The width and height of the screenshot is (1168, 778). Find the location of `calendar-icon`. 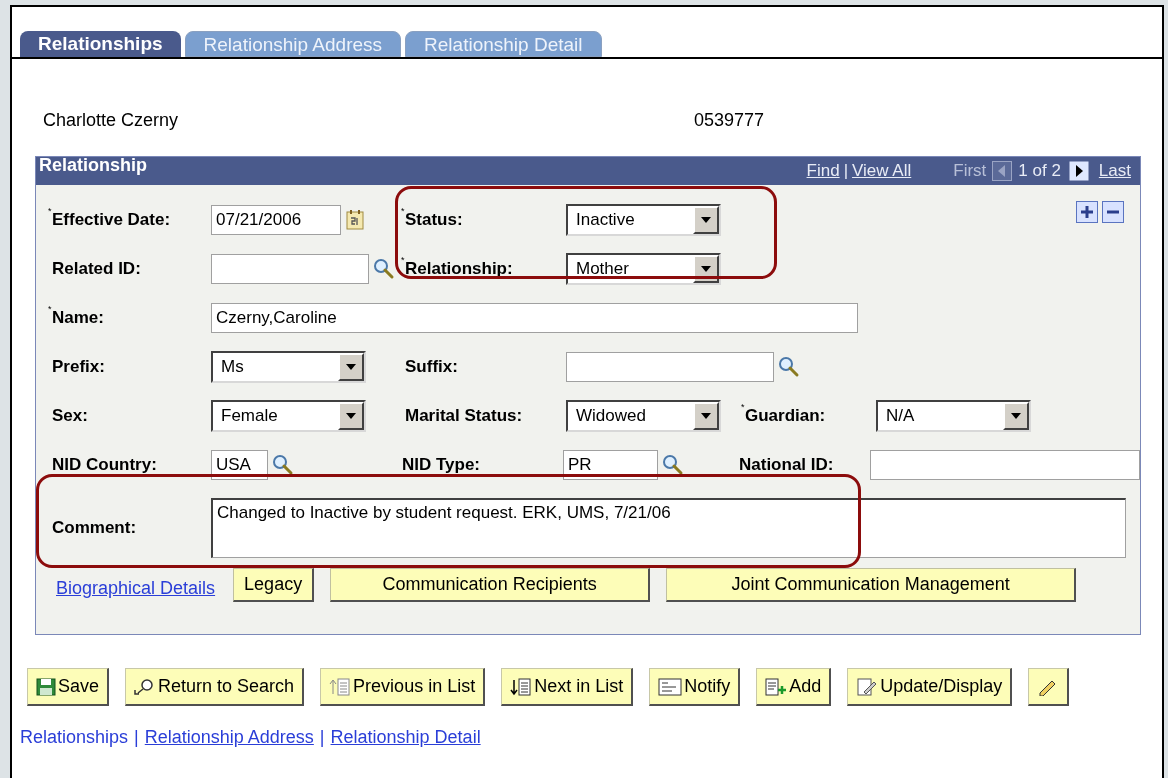

calendar-icon is located at coordinates (355, 220).